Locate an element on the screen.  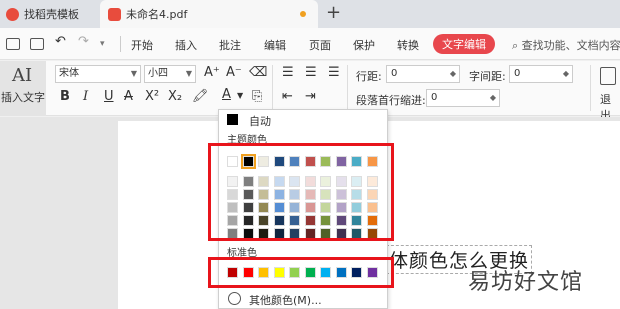
menu-comment: 批注 is located at coordinates (230, 45).